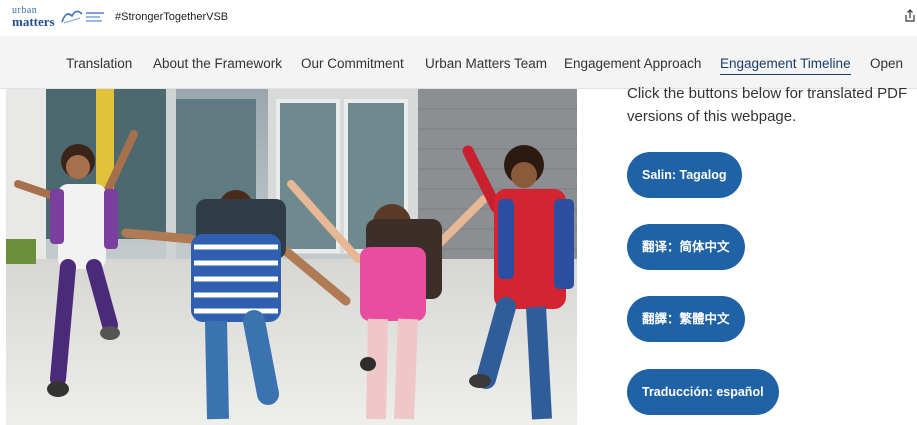 The width and height of the screenshot is (917, 425). I want to click on share-icon, so click(910, 16).